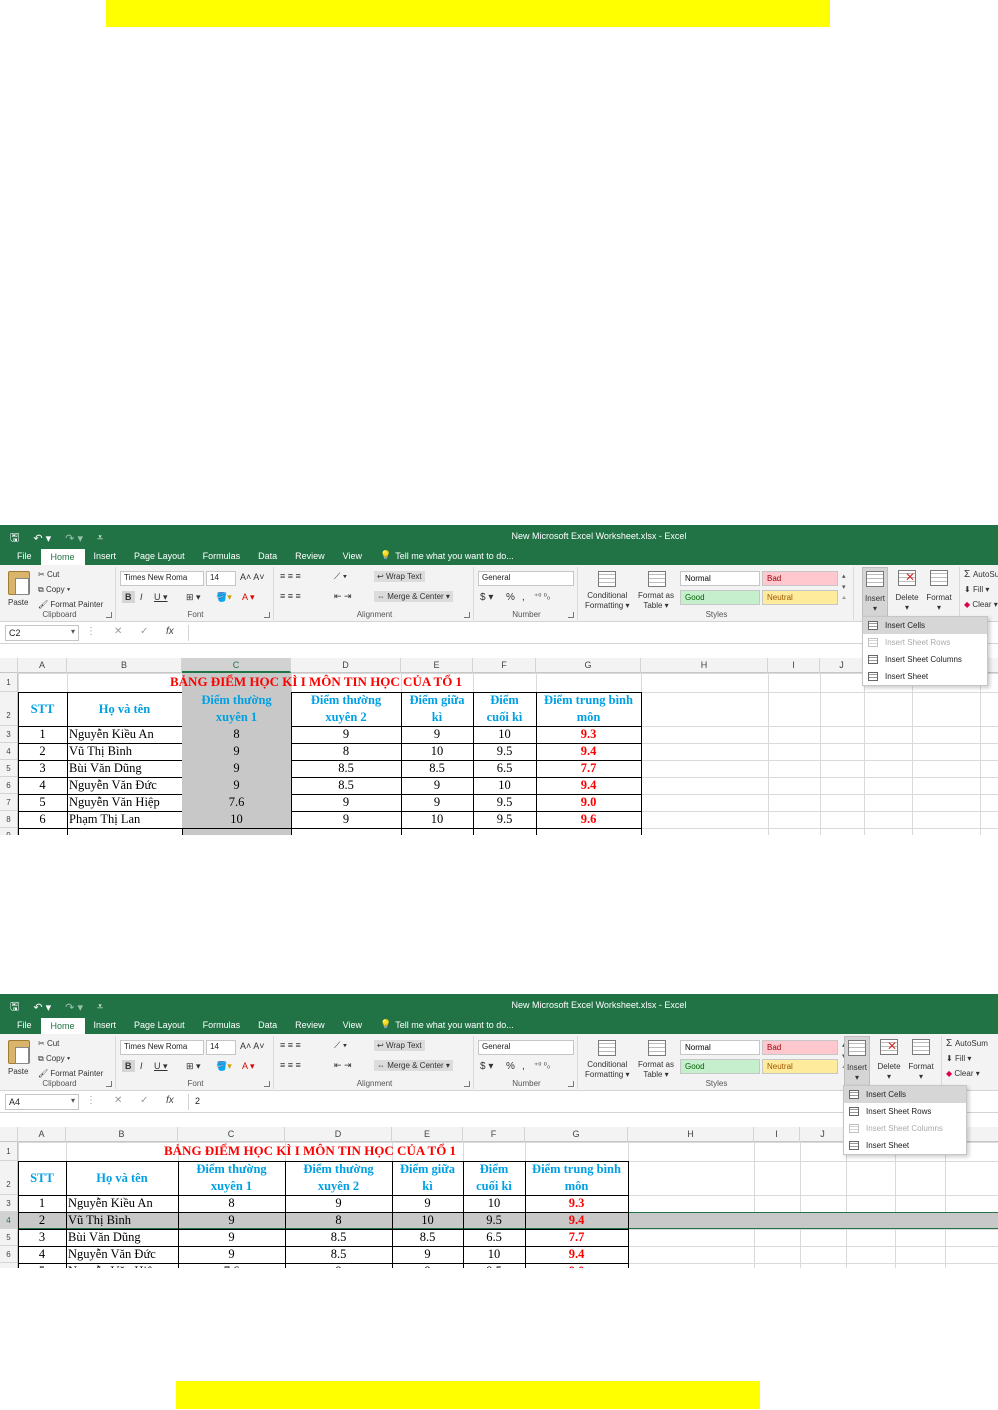  I want to click on name-box: C2, so click(42, 633).